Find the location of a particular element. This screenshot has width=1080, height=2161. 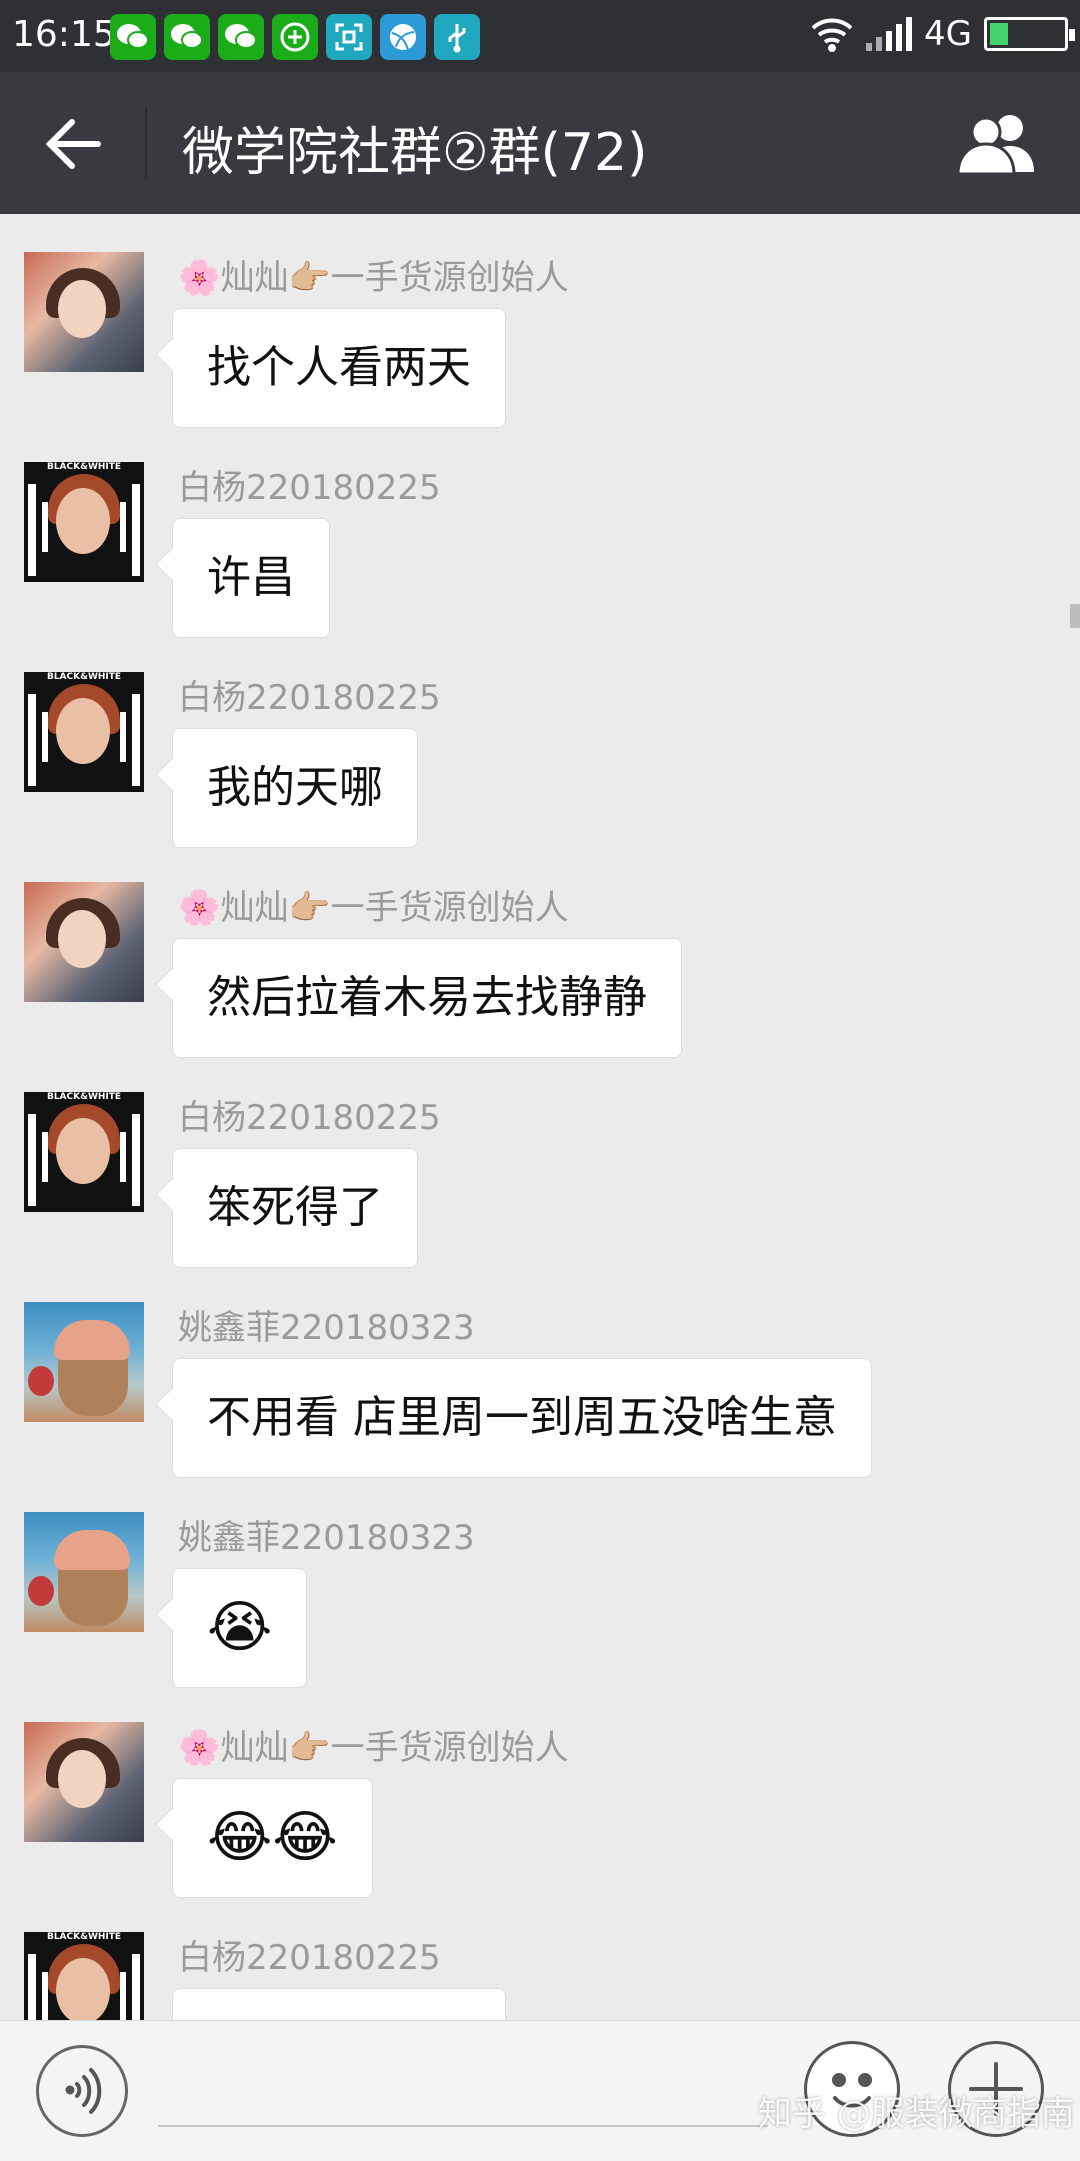

system-status: 4G is located at coordinates (942, 34).